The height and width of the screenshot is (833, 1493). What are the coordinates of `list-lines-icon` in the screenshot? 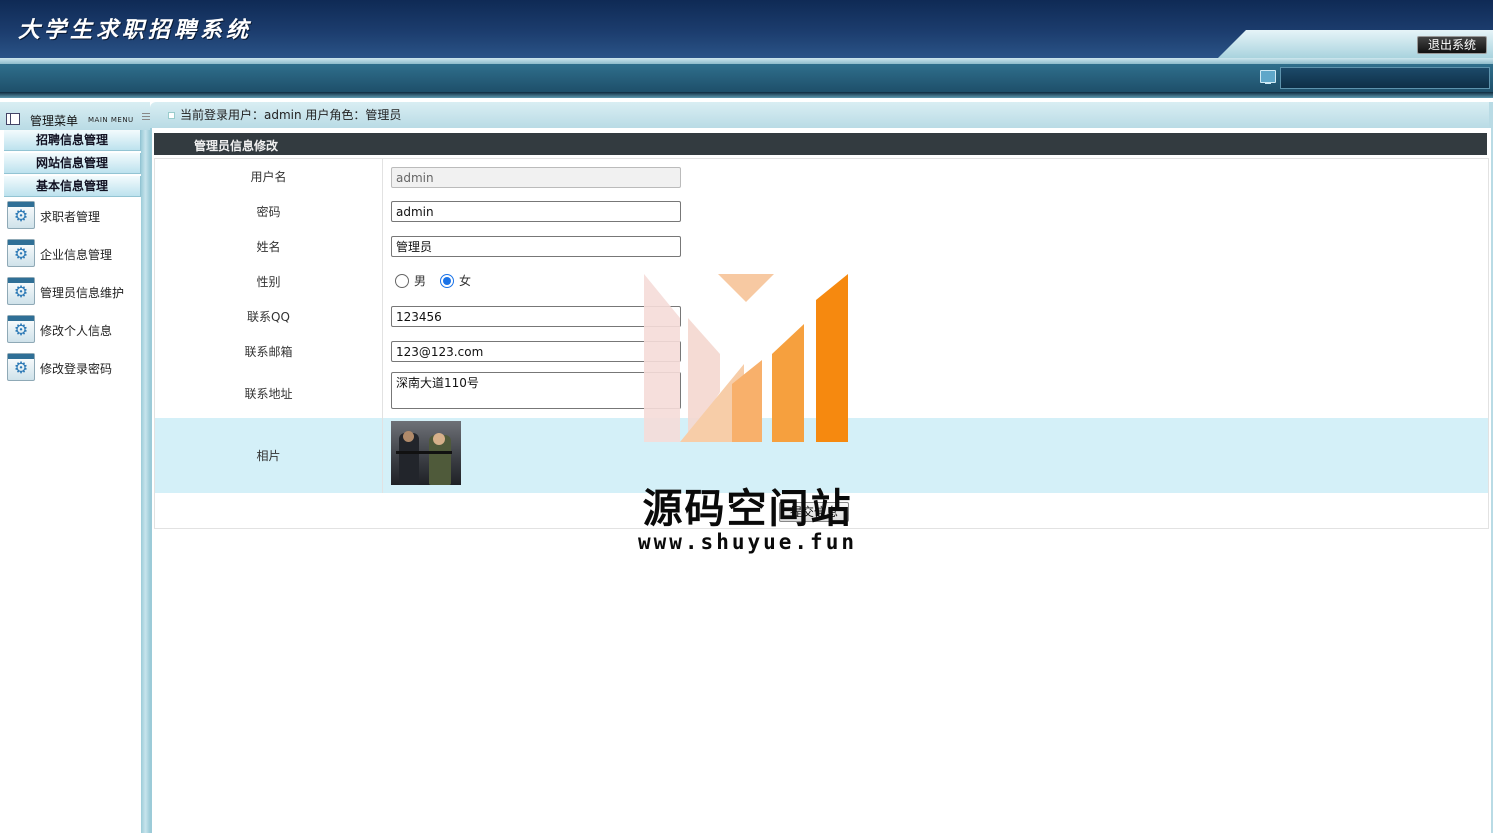 It's located at (146, 117).